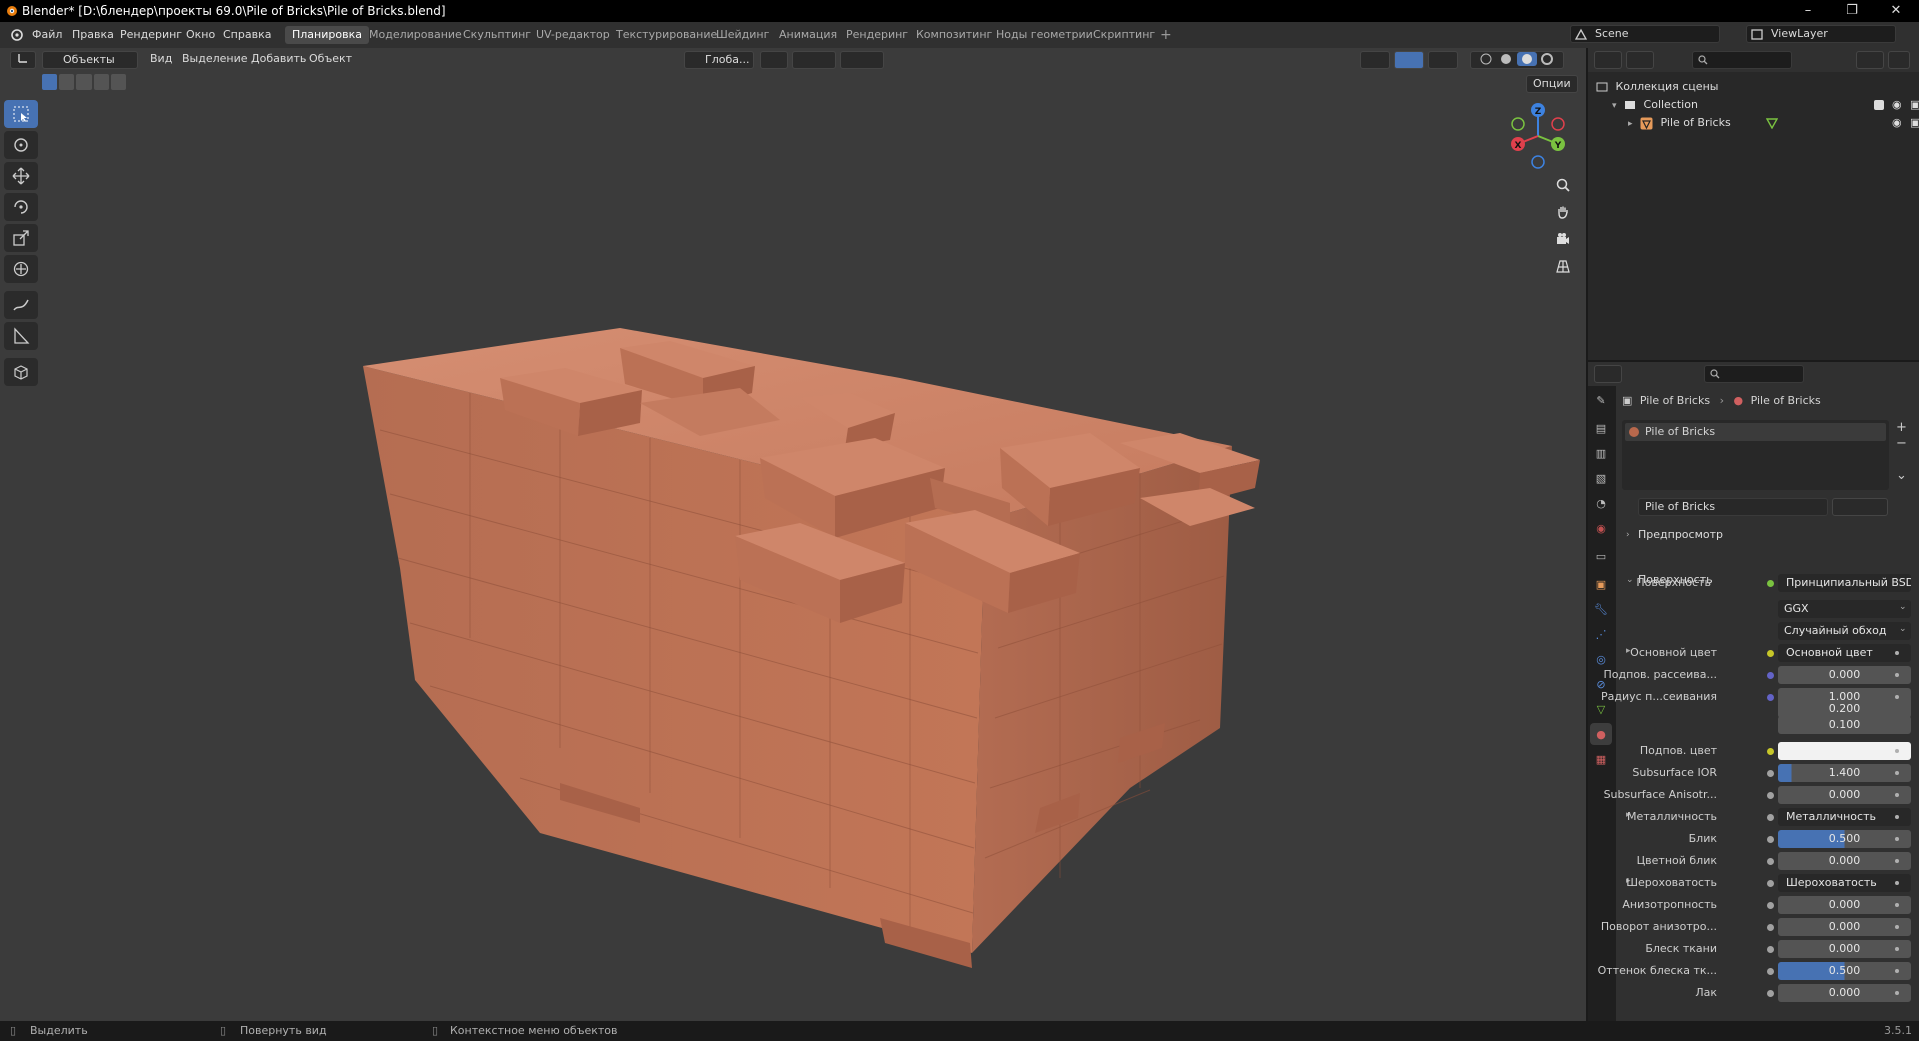 The image size is (1919, 1041). What do you see at coordinates (1808, 11) in the screenshot?
I see `minimize-button: –` at bounding box center [1808, 11].